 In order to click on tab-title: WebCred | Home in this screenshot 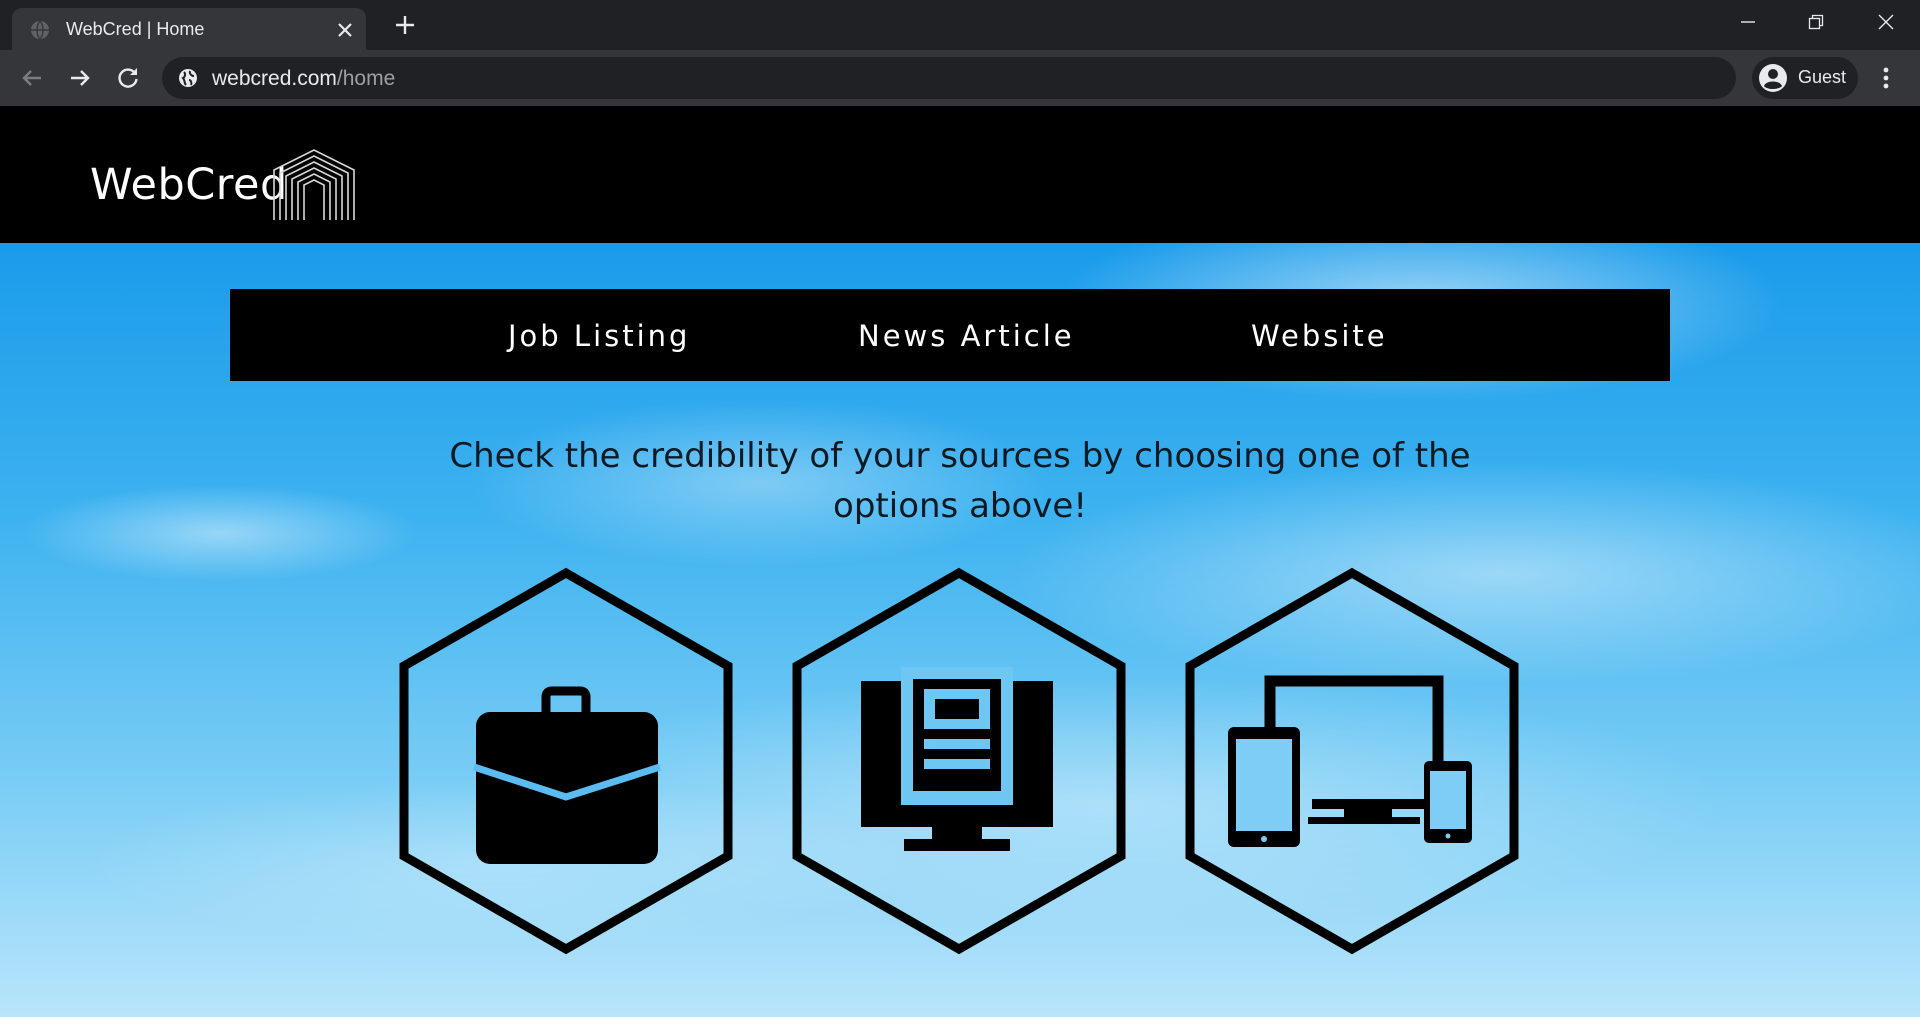, I will do `click(135, 29)`.